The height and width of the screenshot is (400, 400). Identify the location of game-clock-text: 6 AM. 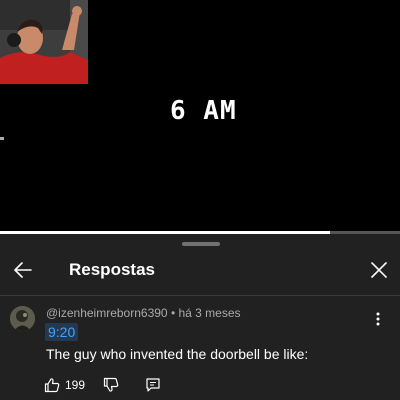
(203, 111).